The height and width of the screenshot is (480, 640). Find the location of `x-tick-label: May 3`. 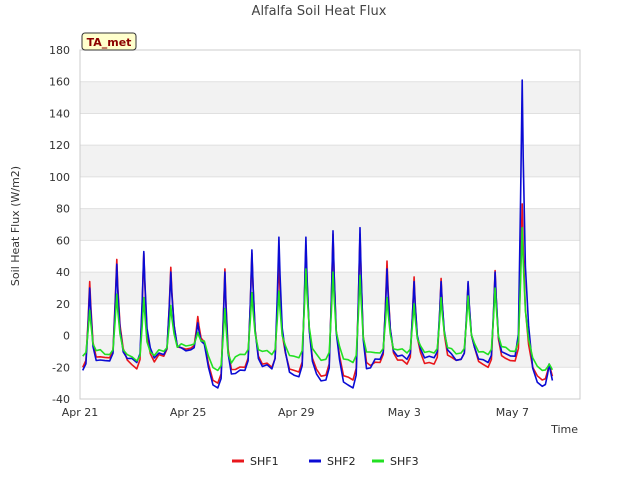

x-tick-label: May 3 is located at coordinates (404, 412).